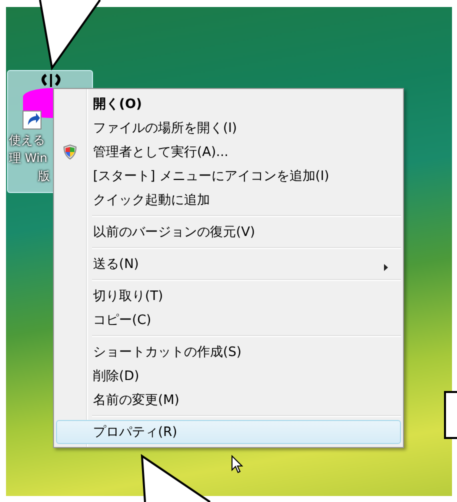 The height and width of the screenshot is (502, 457). I want to click on shortcut-label: 版, so click(43, 176).